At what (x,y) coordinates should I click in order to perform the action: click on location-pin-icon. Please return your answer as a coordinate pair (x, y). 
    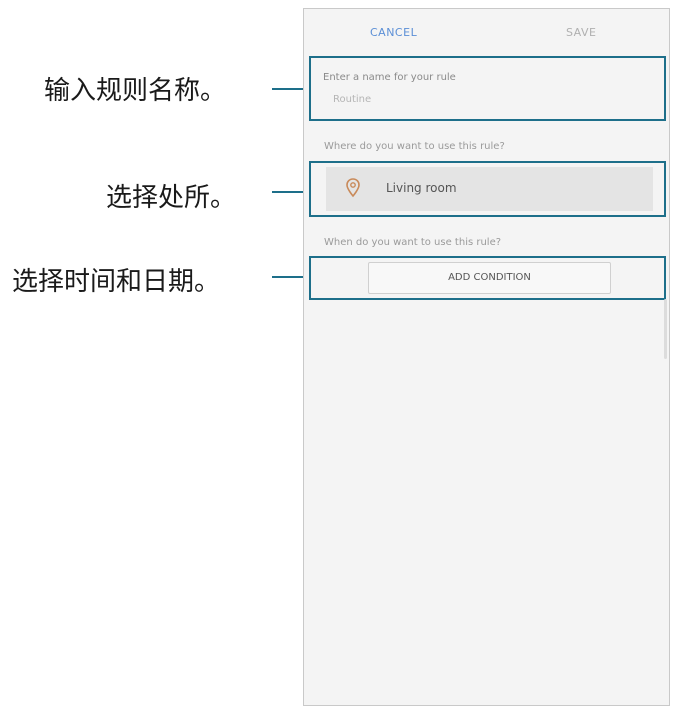
    Looking at the image, I should click on (353, 188).